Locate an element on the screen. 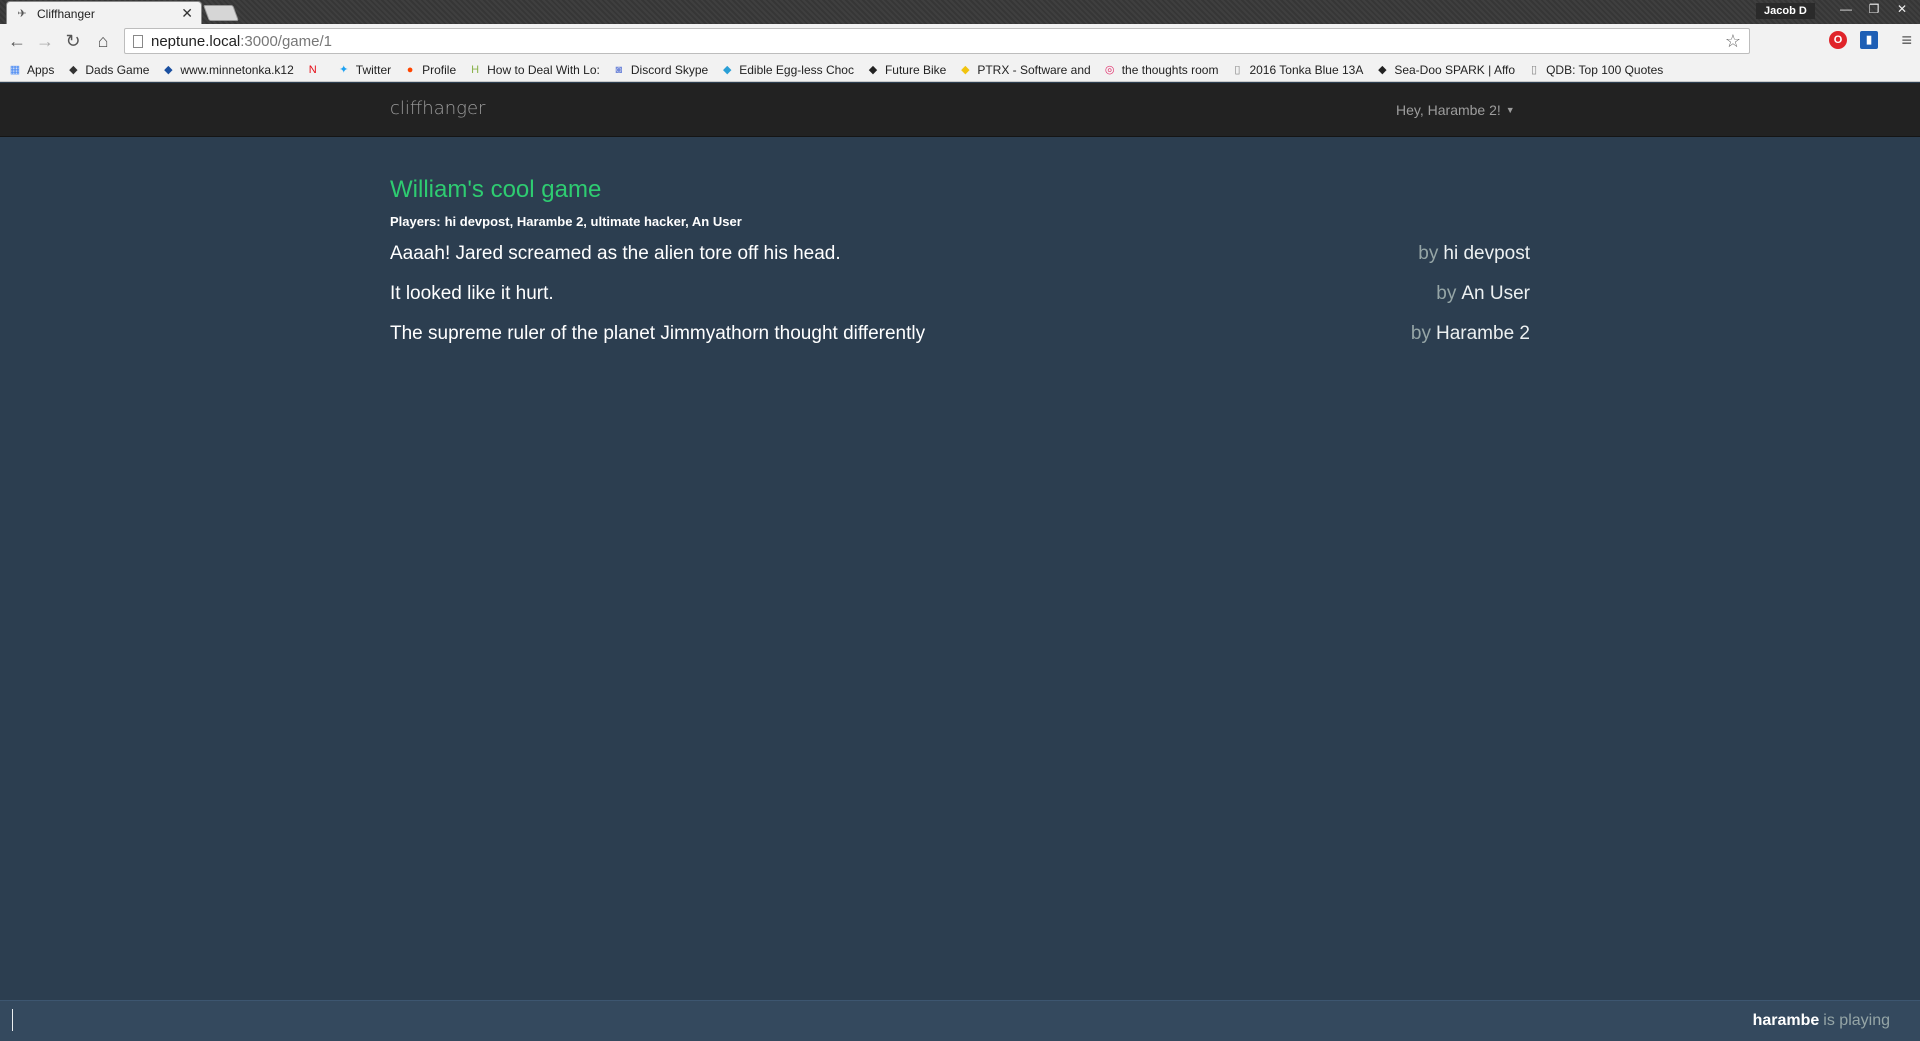 The height and width of the screenshot is (1041, 1920). story-line: It looked like it hurt. by An User is located at coordinates (960, 303).